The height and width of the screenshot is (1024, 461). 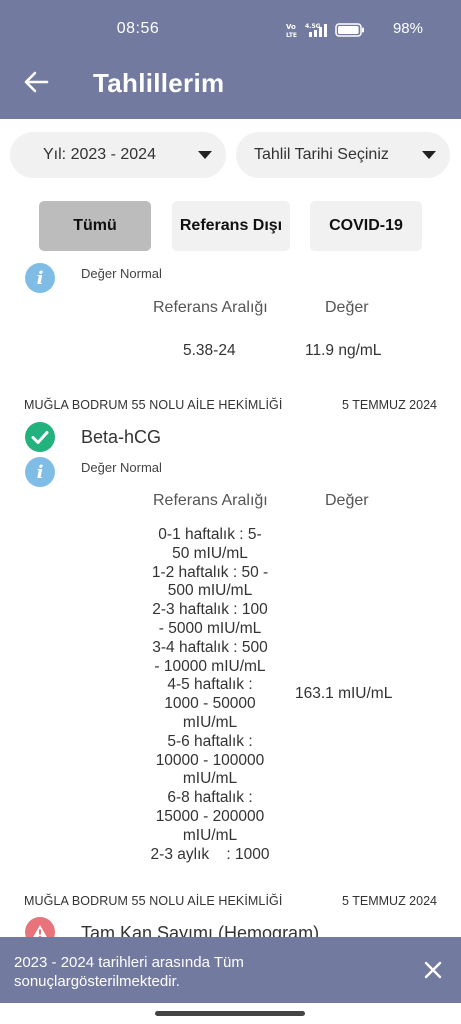 What do you see at coordinates (210, 553) in the screenshot?
I see `reference-range-line: 50 mIU/mL` at bounding box center [210, 553].